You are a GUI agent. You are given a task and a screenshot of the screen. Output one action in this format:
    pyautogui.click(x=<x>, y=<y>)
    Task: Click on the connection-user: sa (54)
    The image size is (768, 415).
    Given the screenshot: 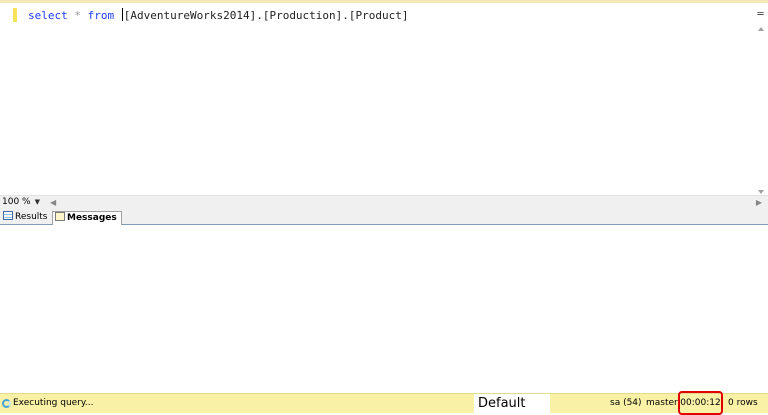 What is the action you would take?
    pyautogui.click(x=626, y=403)
    